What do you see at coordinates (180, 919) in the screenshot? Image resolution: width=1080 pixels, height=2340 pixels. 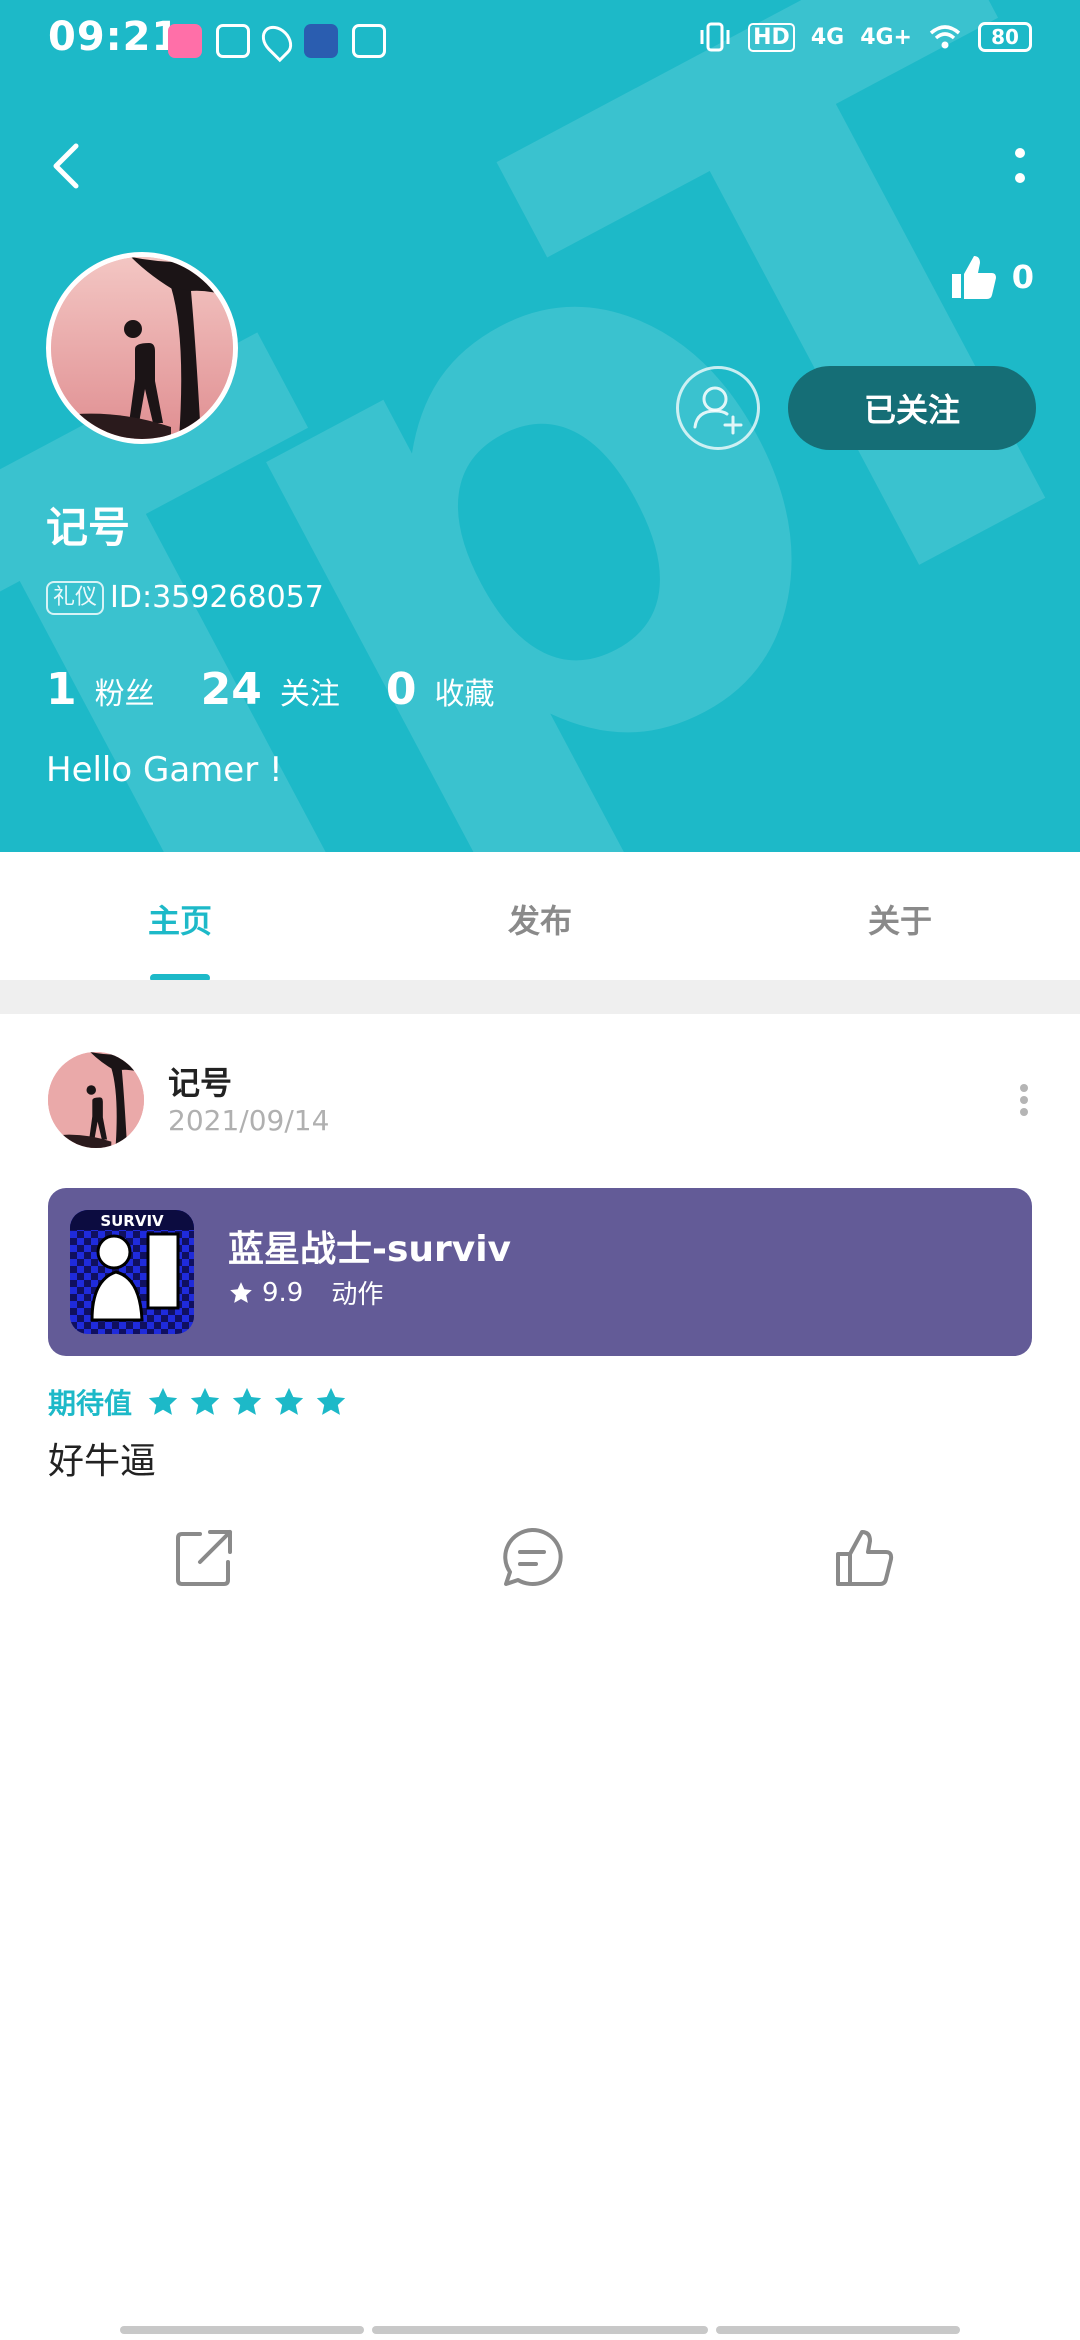 I see `tab-home: 主页` at bounding box center [180, 919].